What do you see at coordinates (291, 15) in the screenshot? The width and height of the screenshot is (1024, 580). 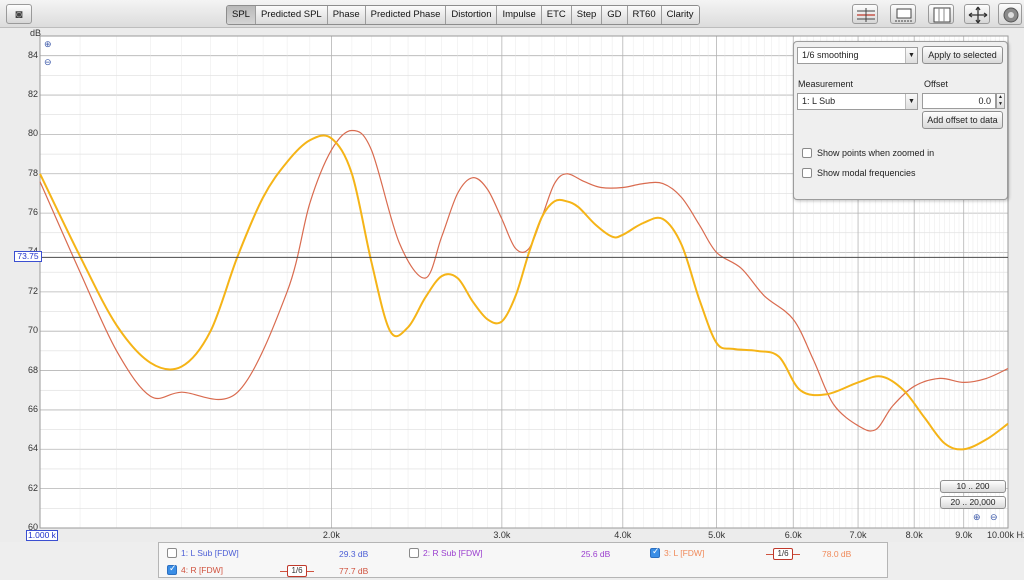 I see `tab-predicted-spl: Predicted SPL` at bounding box center [291, 15].